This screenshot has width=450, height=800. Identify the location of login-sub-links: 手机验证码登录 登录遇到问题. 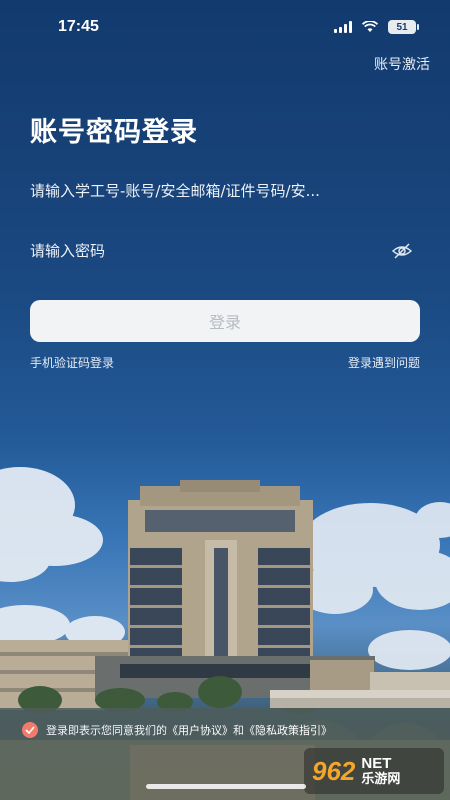
(225, 363).